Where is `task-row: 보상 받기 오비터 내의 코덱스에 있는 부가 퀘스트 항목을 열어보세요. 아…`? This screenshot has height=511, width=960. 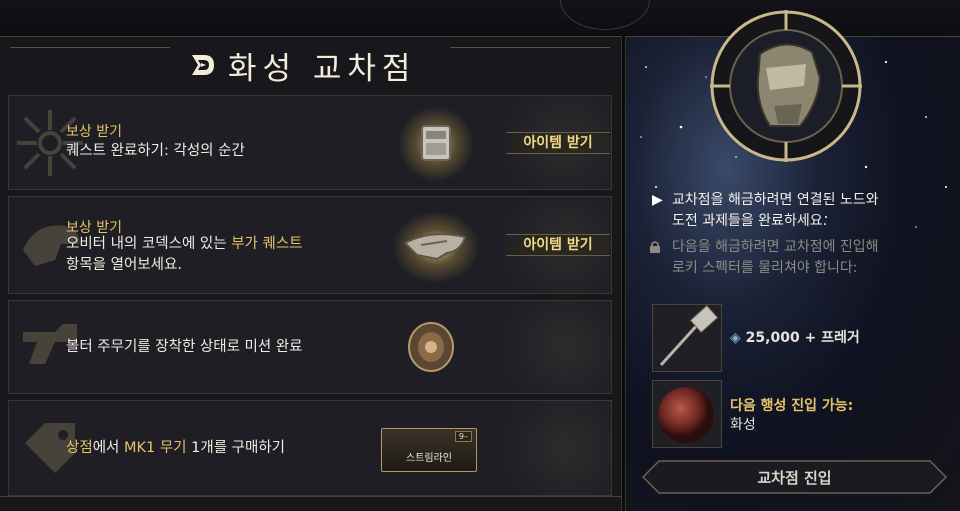 task-row: 보상 받기 오비터 내의 코덱스에 있는 부가 퀘스트 항목을 열어보세요. 아… is located at coordinates (310, 245).